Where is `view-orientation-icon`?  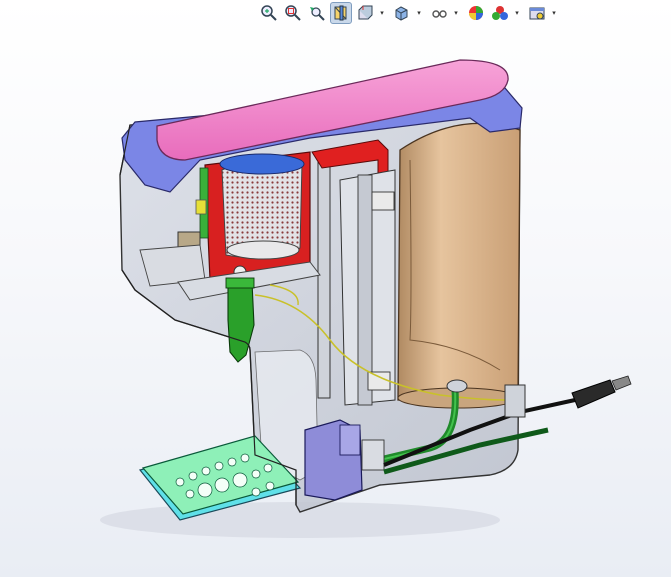
view-orientation-icon is located at coordinates (365, 12).